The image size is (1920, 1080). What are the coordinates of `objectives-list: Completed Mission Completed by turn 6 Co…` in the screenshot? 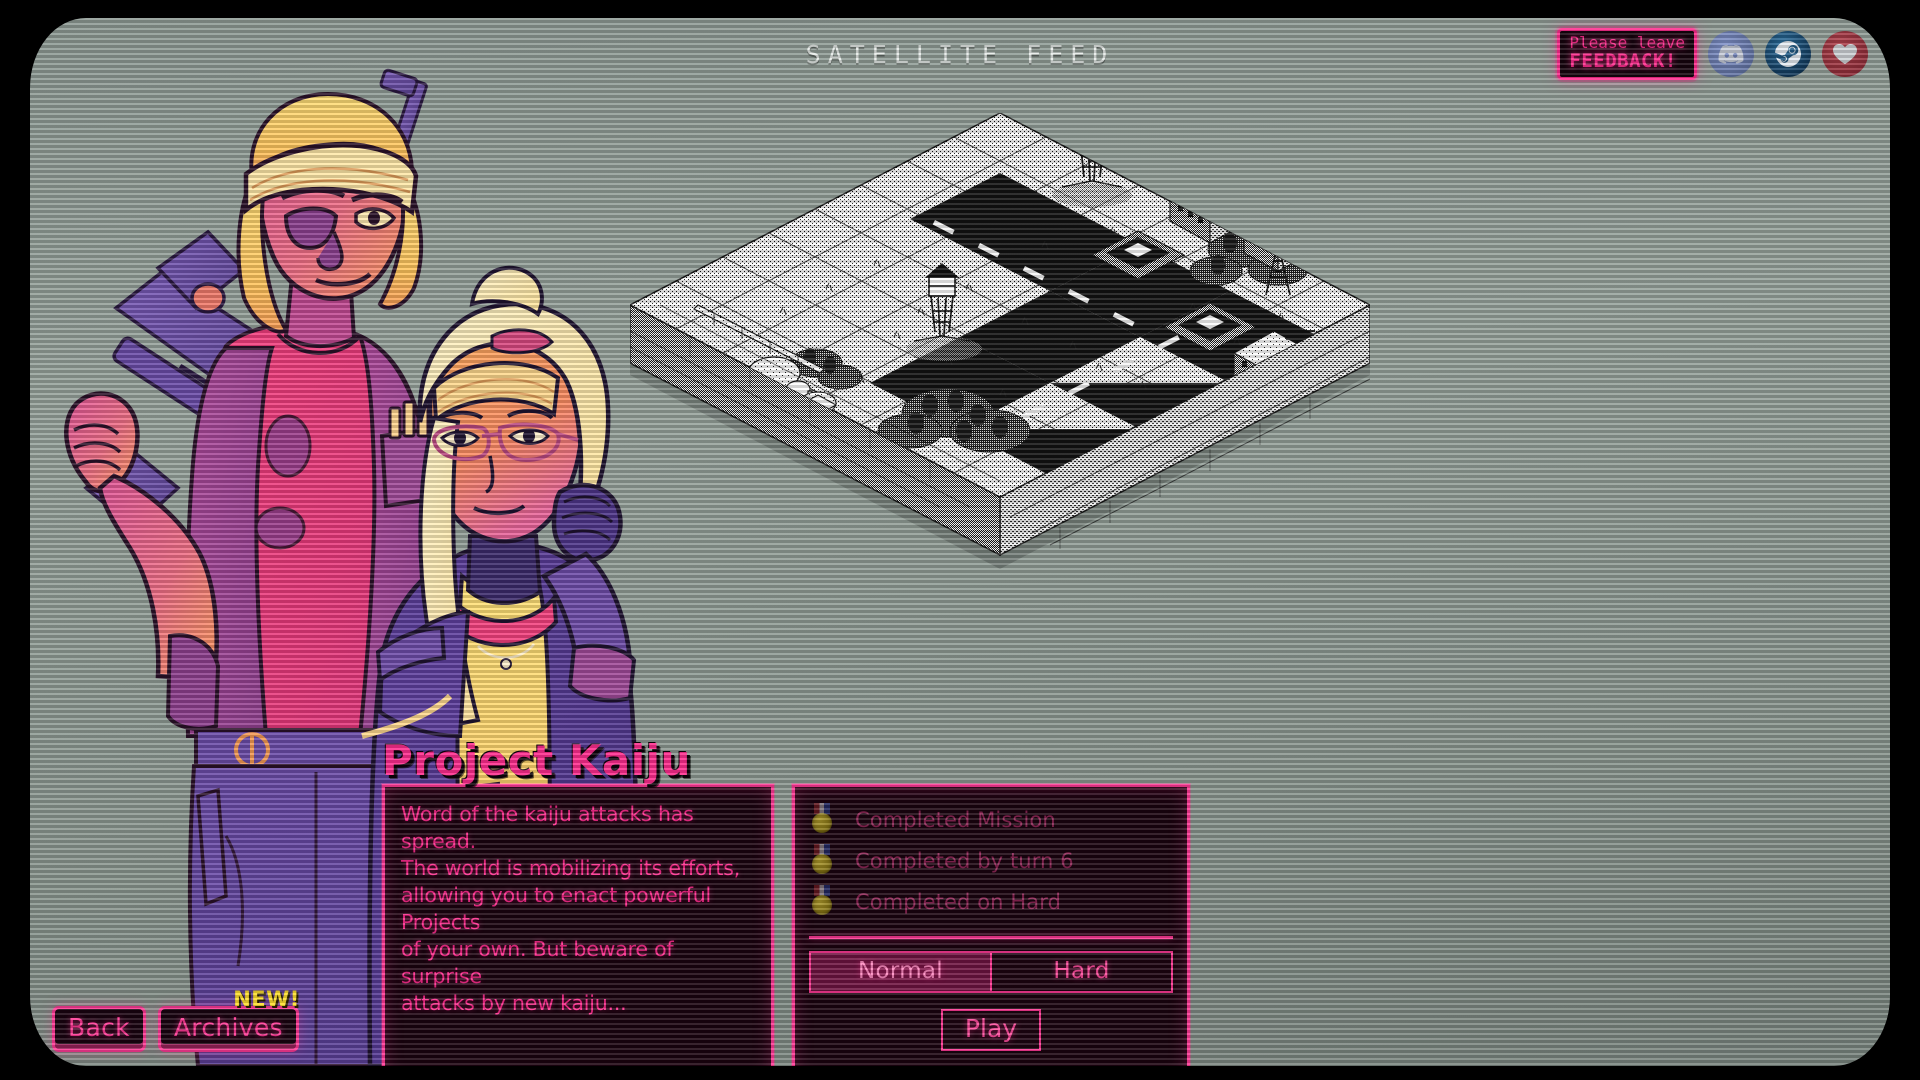 It's located at (991, 854).